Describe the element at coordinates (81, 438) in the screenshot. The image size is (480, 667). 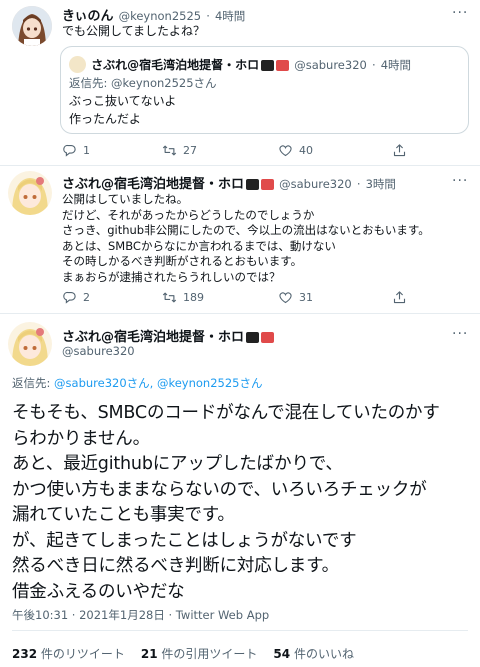
I see `main-line: らわかりません。` at that location.